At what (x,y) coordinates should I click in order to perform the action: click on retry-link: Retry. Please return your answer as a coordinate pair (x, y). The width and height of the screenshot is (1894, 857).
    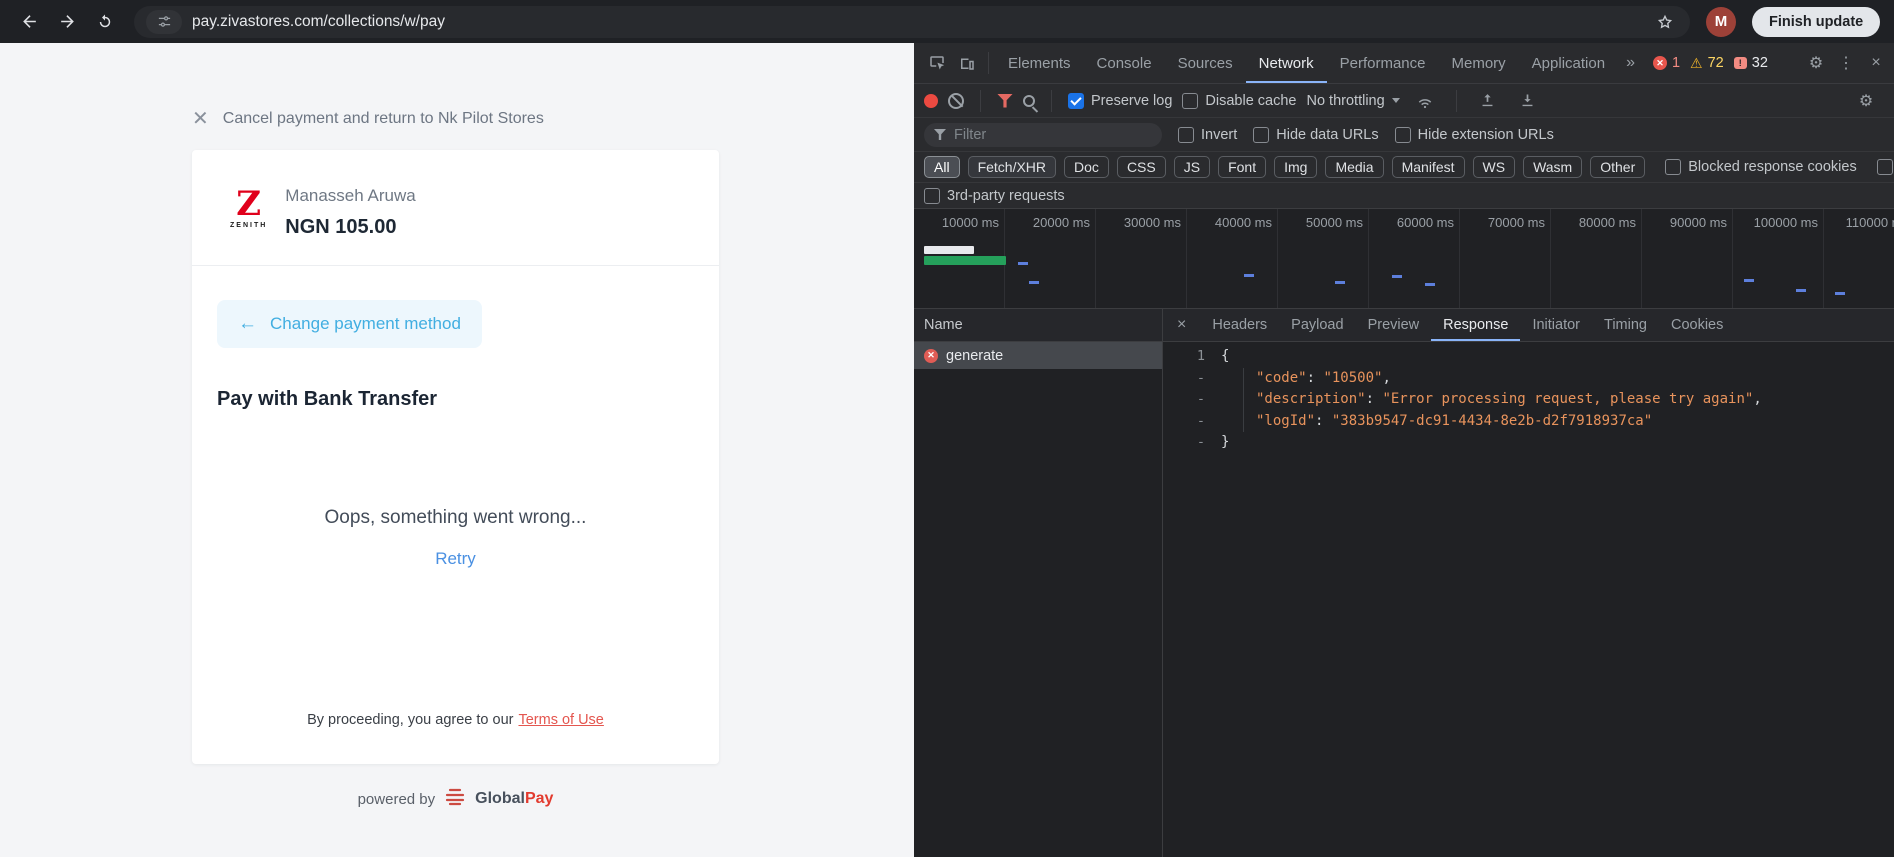
    Looking at the image, I should click on (455, 559).